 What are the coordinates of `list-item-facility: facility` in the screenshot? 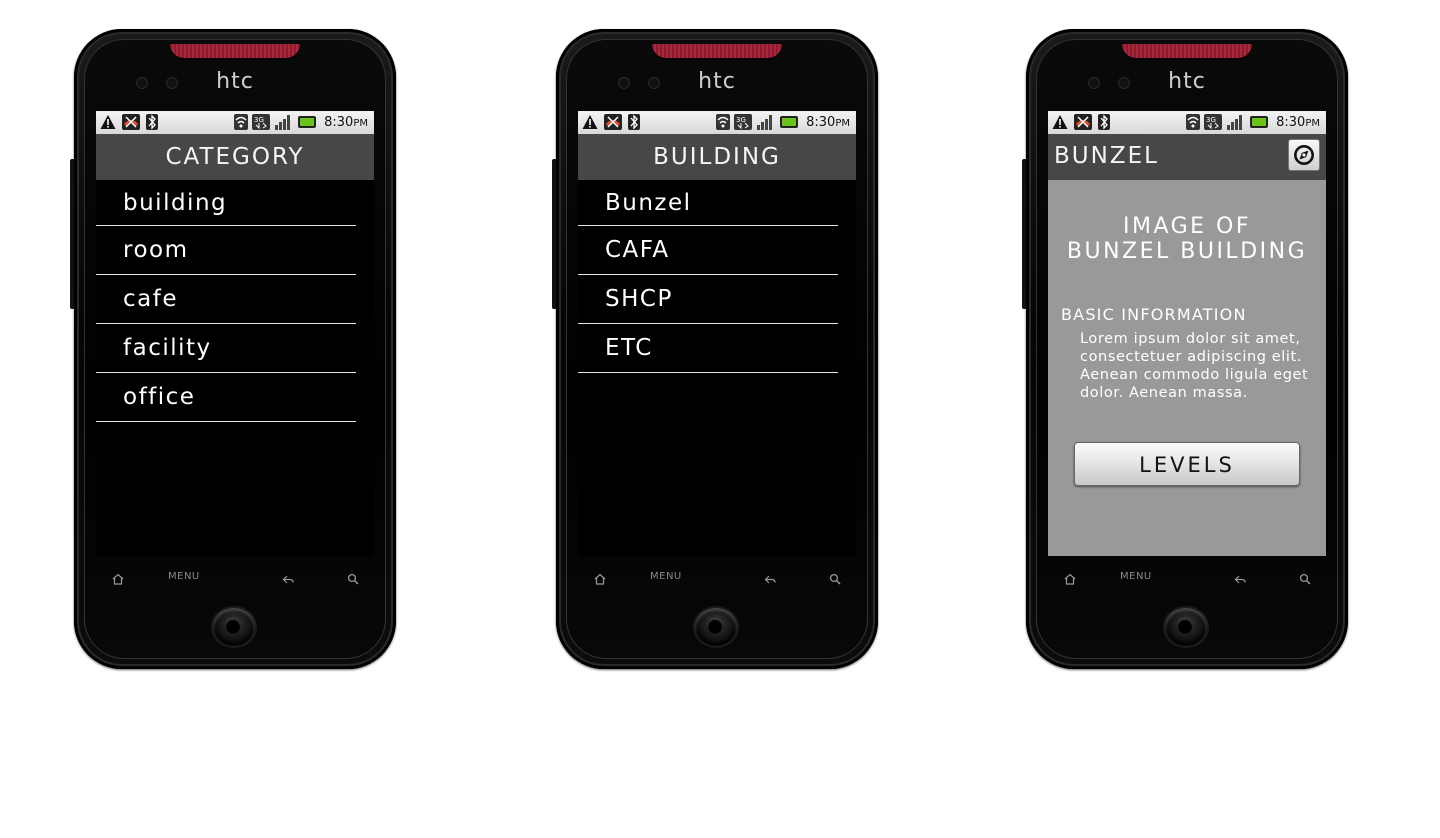 It's located at (226, 348).